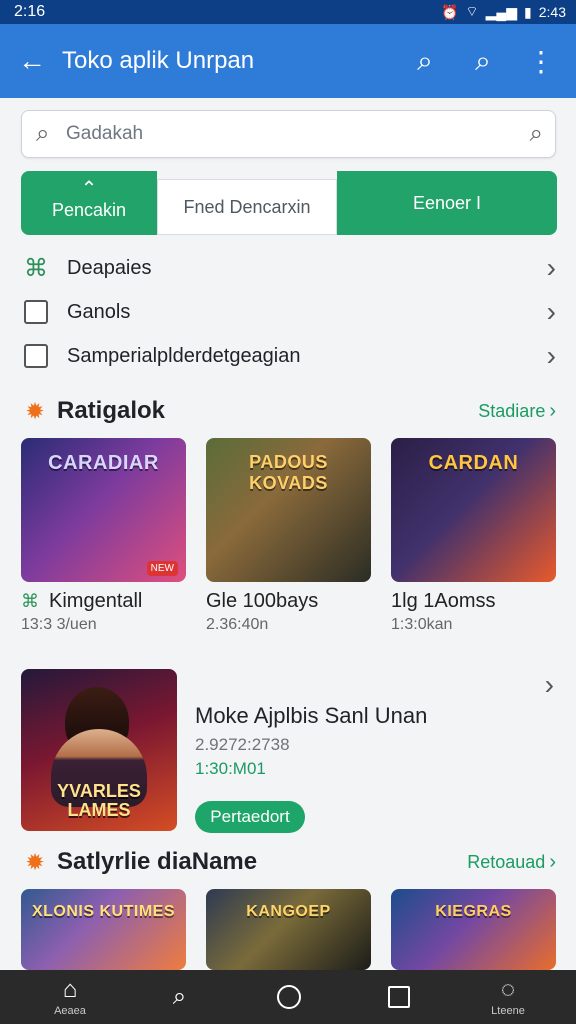  What do you see at coordinates (288, 911) in the screenshot?
I see `game-art-title: KANGOEP` at bounding box center [288, 911].